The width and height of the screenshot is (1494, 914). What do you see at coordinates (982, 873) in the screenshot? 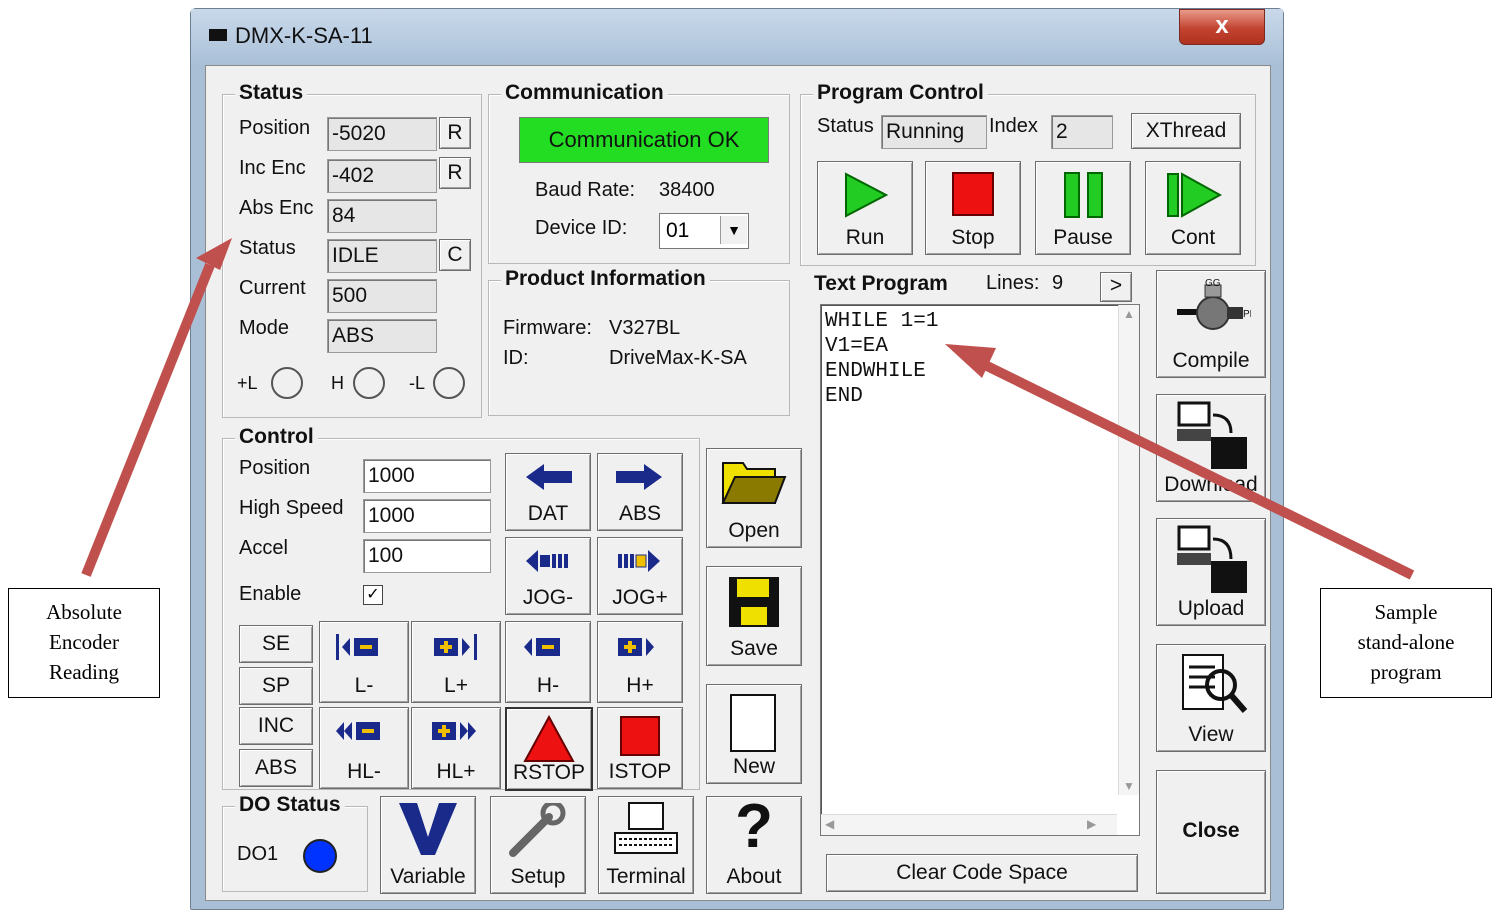
I see `clear-code-space-button: Clear Code Space` at bounding box center [982, 873].